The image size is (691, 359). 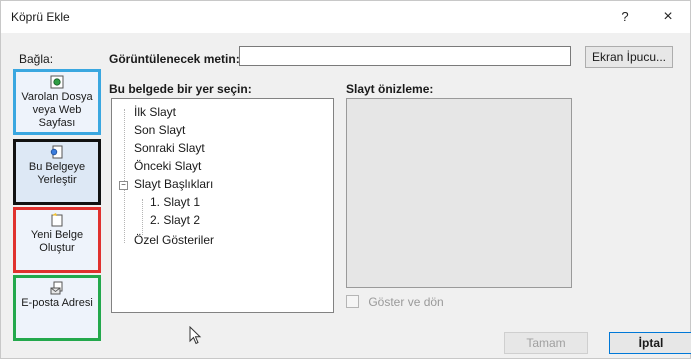 I want to click on link-to-new-document: Yeni Belge Oluştur, so click(x=57, y=240).